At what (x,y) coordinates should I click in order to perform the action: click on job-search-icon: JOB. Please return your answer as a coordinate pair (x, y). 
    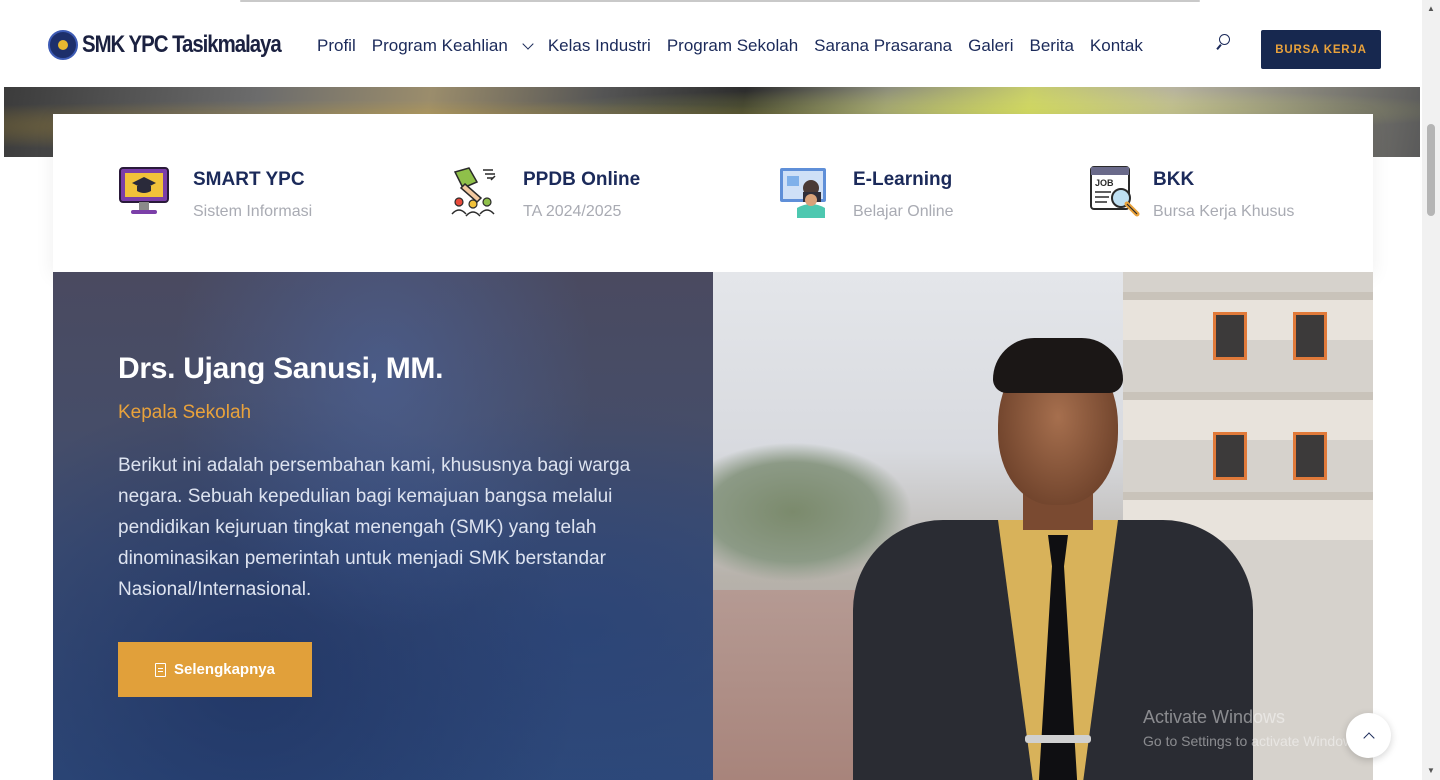
    Looking at the image, I should click on (1115, 191).